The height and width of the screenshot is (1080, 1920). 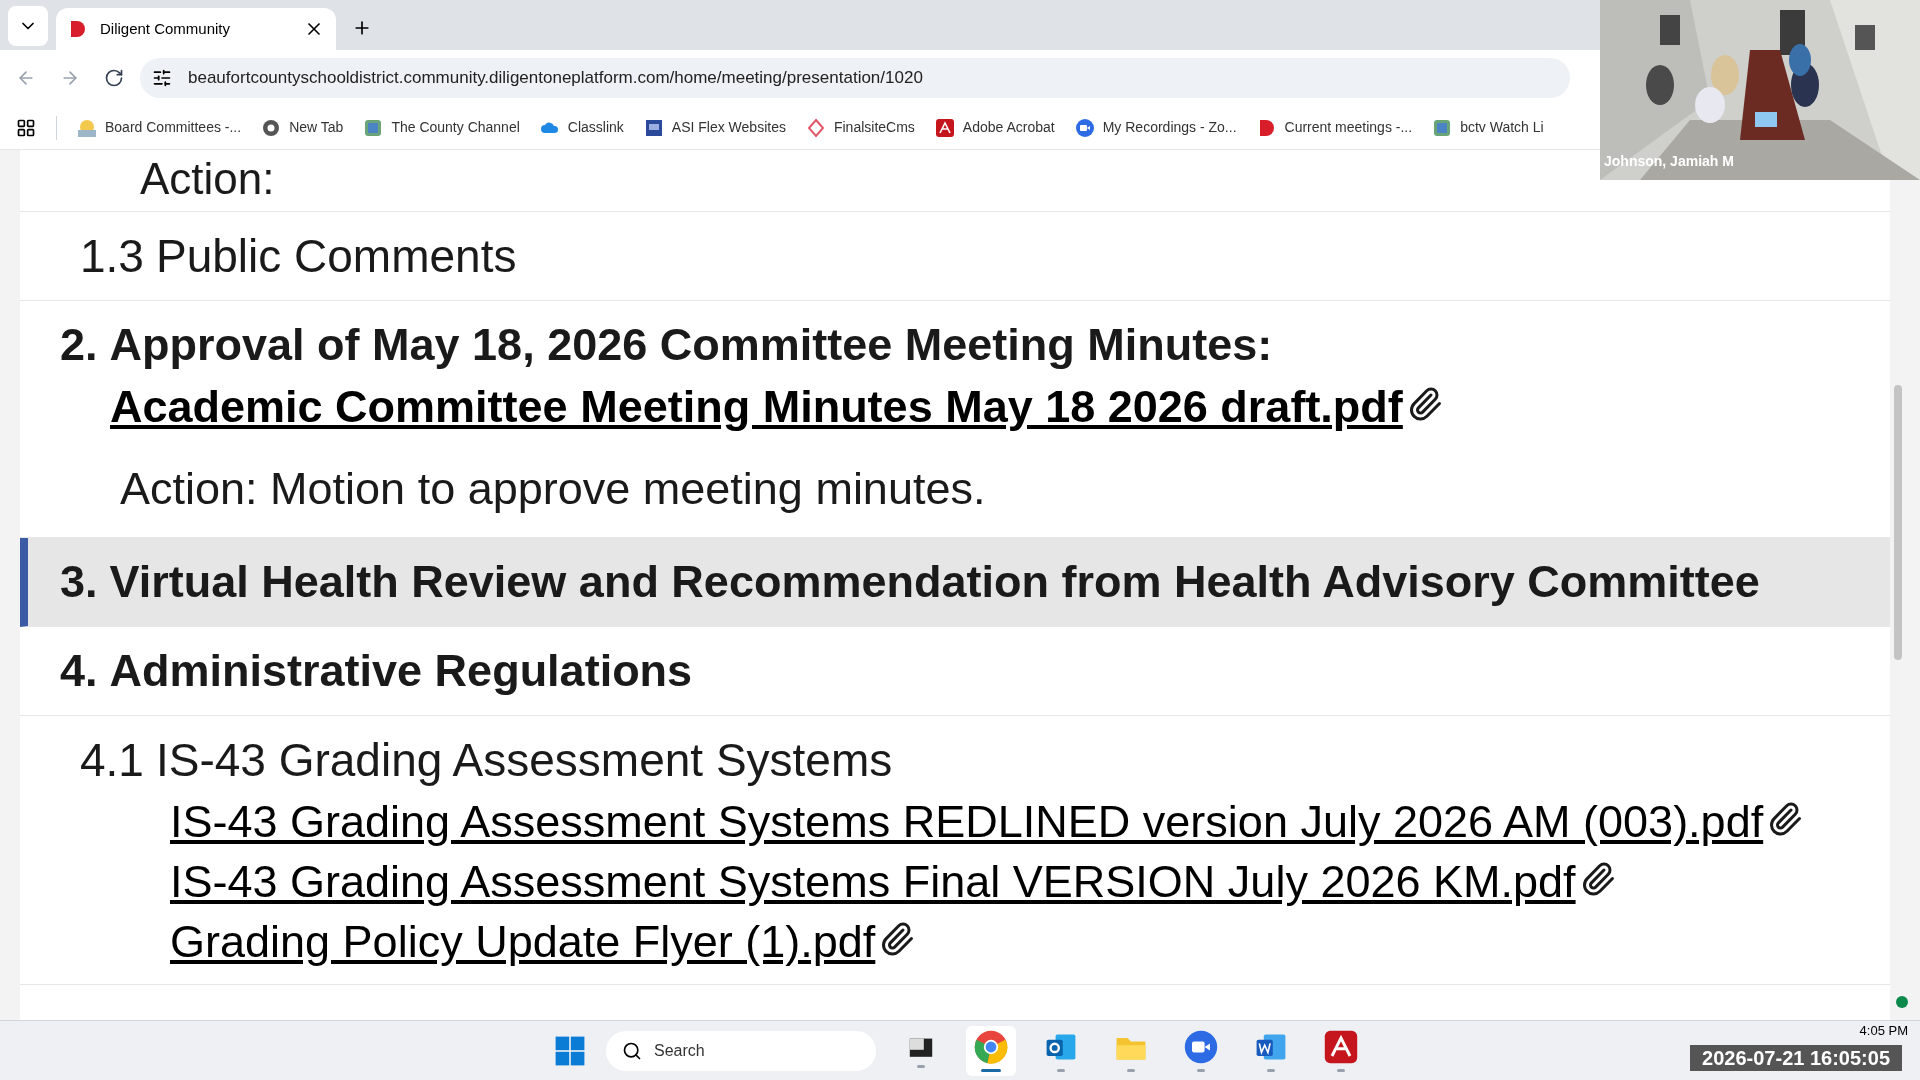 What do you see at coordinates (691, 345) in the screenshot?
I see `item-title: Approval of May 18, 2026 Committee Meeting Minutes:` at bounding box center [691, 345].